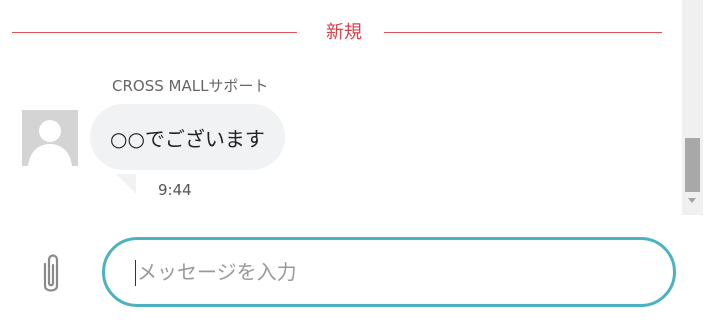  I want to click on sender-name: CROSS MALLサポート, so click(190, 86).